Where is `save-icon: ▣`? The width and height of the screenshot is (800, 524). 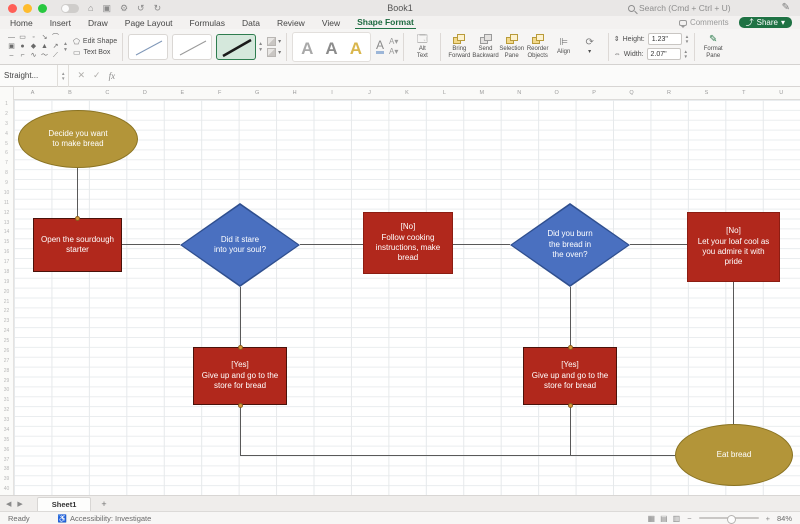 save-icon: ▣ is located at coordinates (106, 8).